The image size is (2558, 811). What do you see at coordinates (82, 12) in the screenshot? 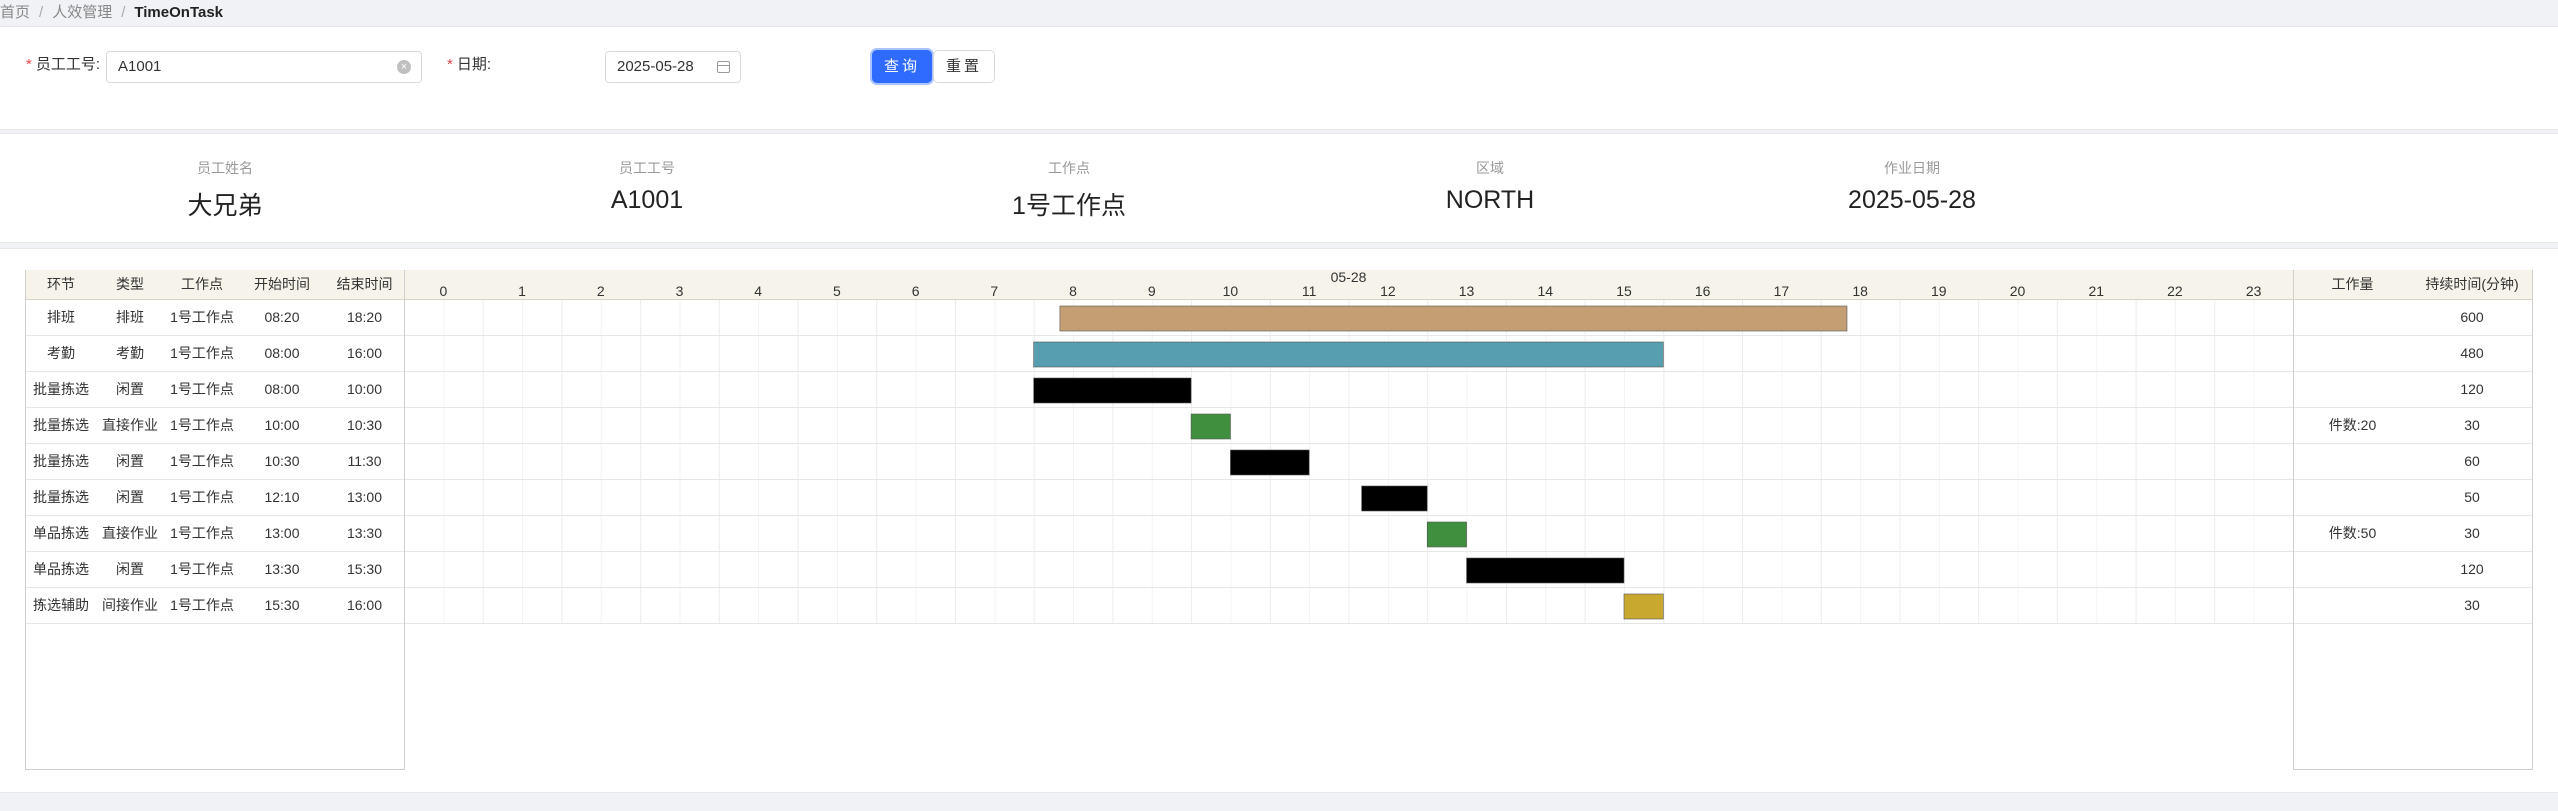
I see `breadcrumb-hr: 人效管理` at bounding box center [82, 12].